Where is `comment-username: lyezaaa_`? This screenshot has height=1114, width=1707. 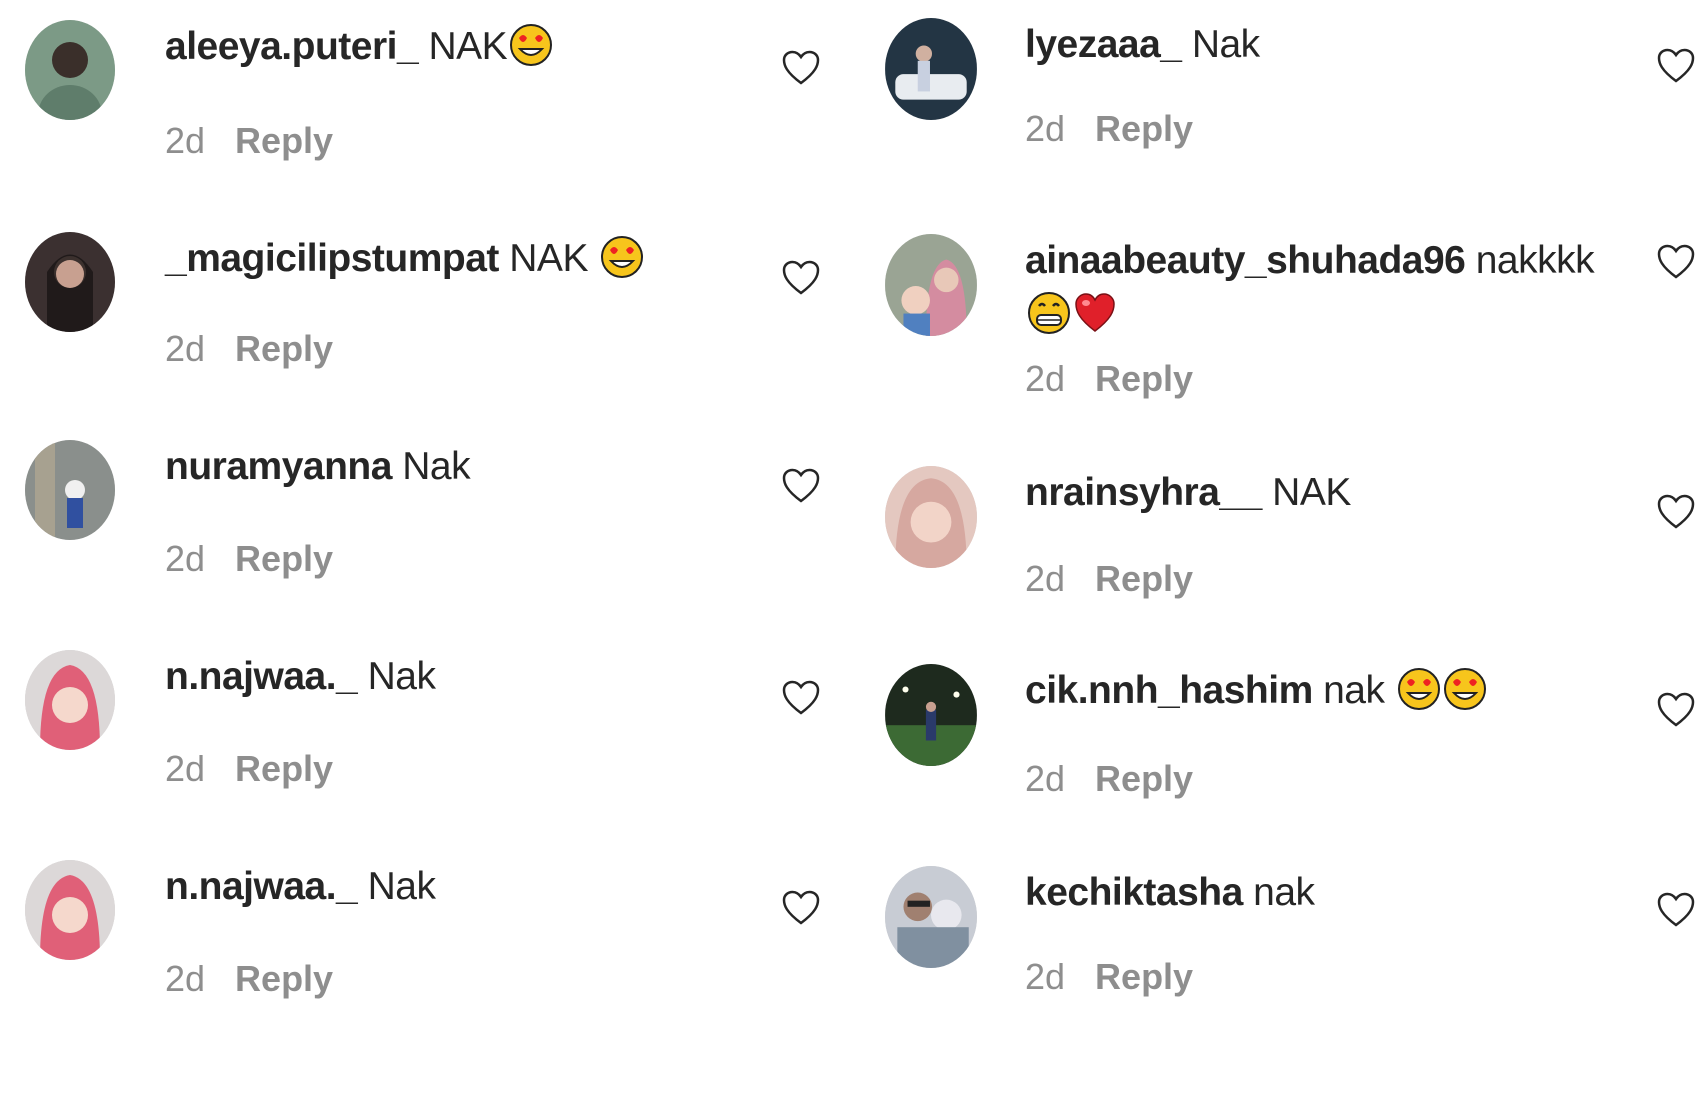
comment-username: lyezaaa_ is located at coordinates (1103, 44).